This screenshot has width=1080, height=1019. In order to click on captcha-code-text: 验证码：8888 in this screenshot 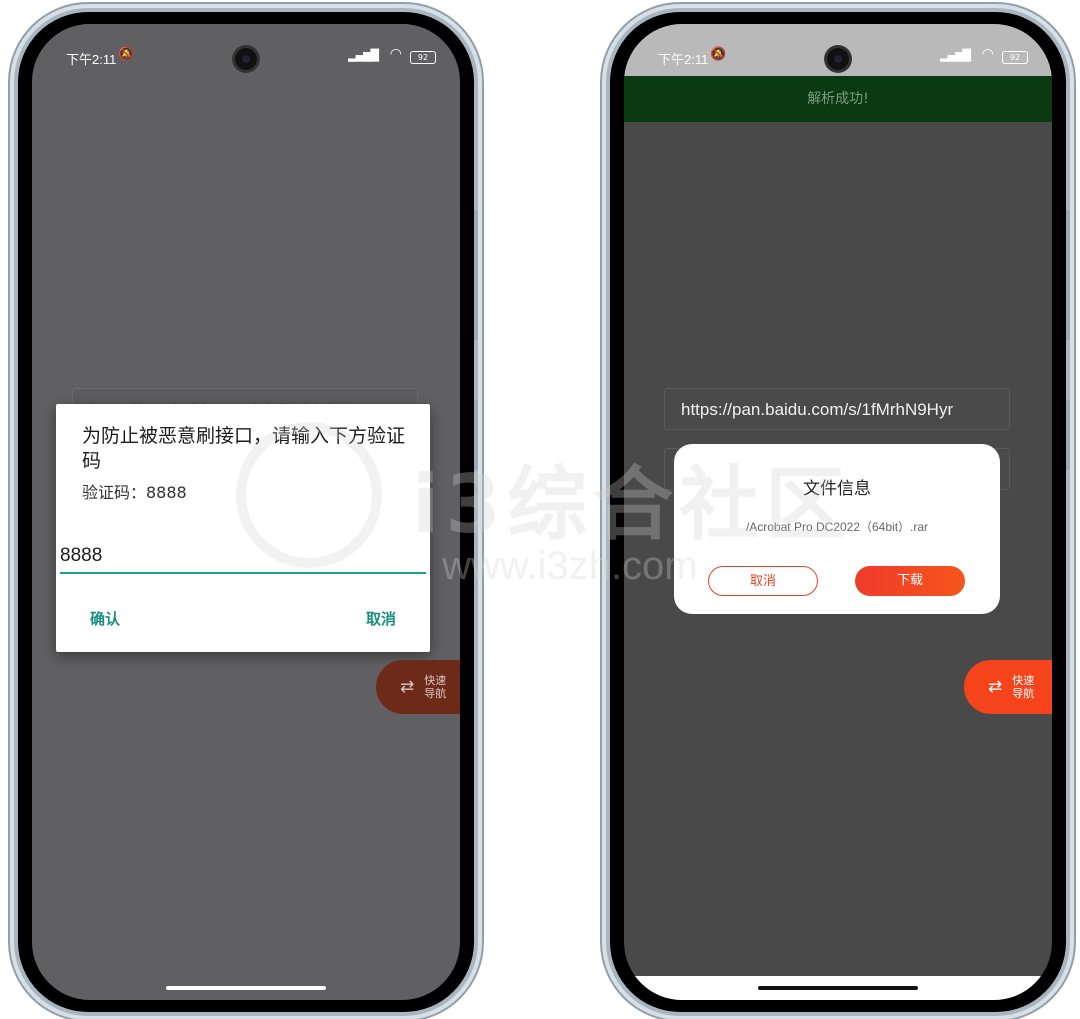, I will do `click(134, 492)`.